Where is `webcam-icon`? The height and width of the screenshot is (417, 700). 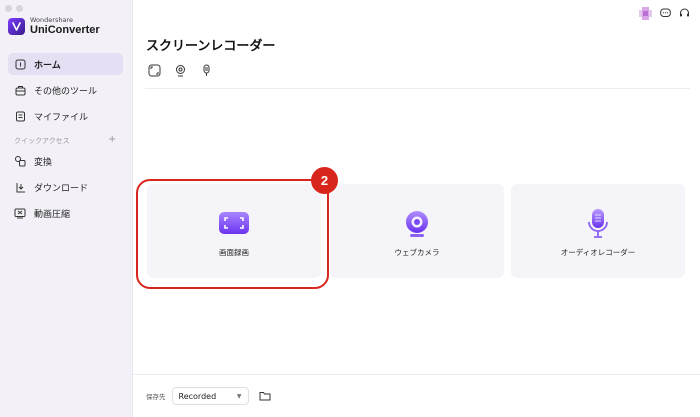
webcam-icon is located at coordinates (417, 224).